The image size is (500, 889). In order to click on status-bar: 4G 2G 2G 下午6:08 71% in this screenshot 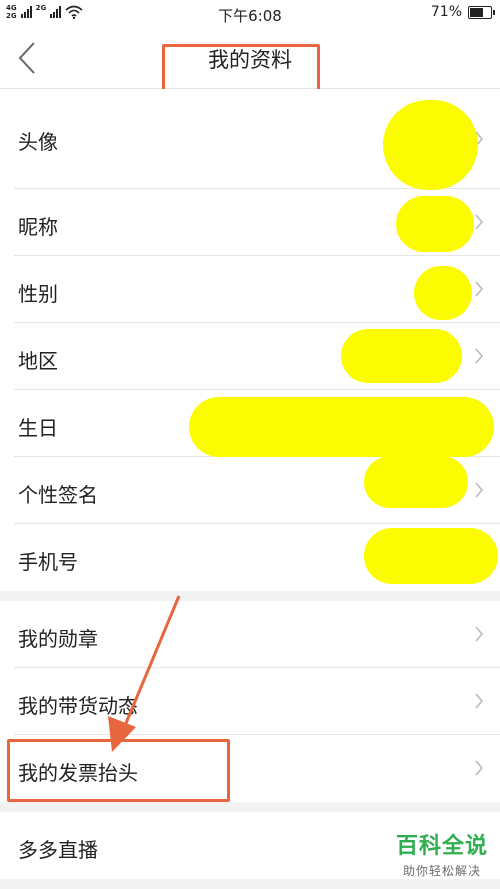, I will do `click(250, 14)`.